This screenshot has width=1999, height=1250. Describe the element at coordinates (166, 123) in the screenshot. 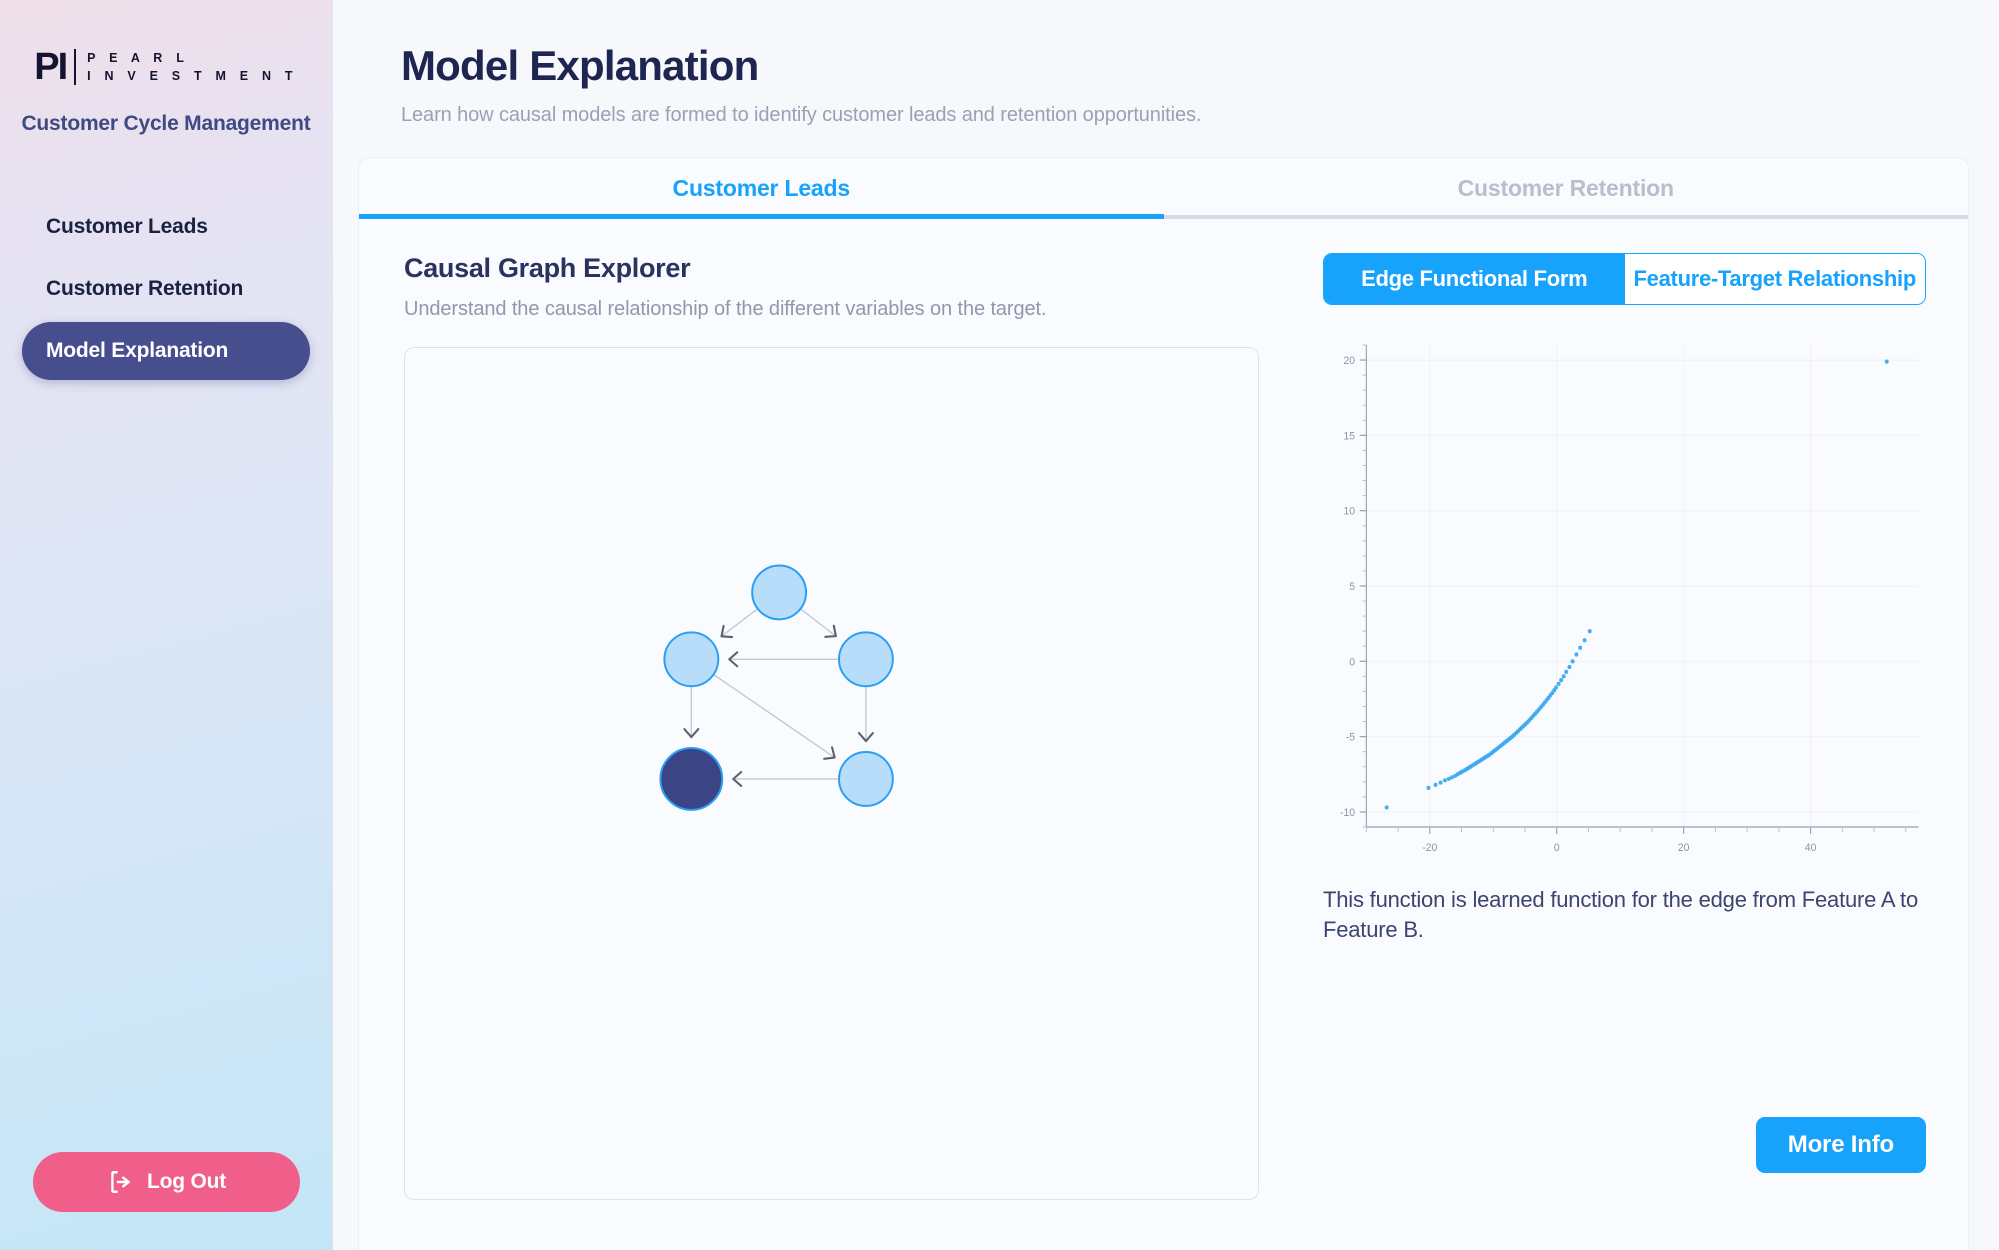

I see `sidebar-subtitle: Customer Cycle Management` at that location.